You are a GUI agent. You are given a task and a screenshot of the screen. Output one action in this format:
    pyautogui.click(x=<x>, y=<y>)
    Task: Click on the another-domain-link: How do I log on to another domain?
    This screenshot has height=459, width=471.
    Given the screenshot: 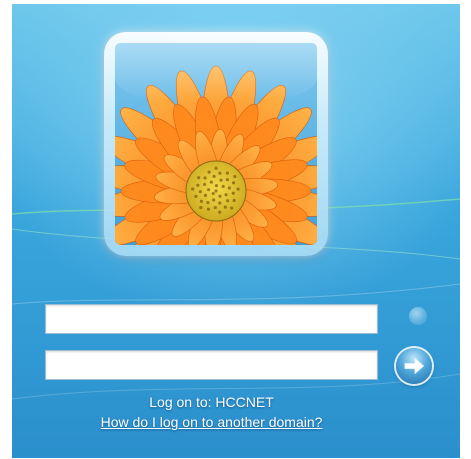 What is the action you would take?
    pyautogui.click(x=211, y=422)
    